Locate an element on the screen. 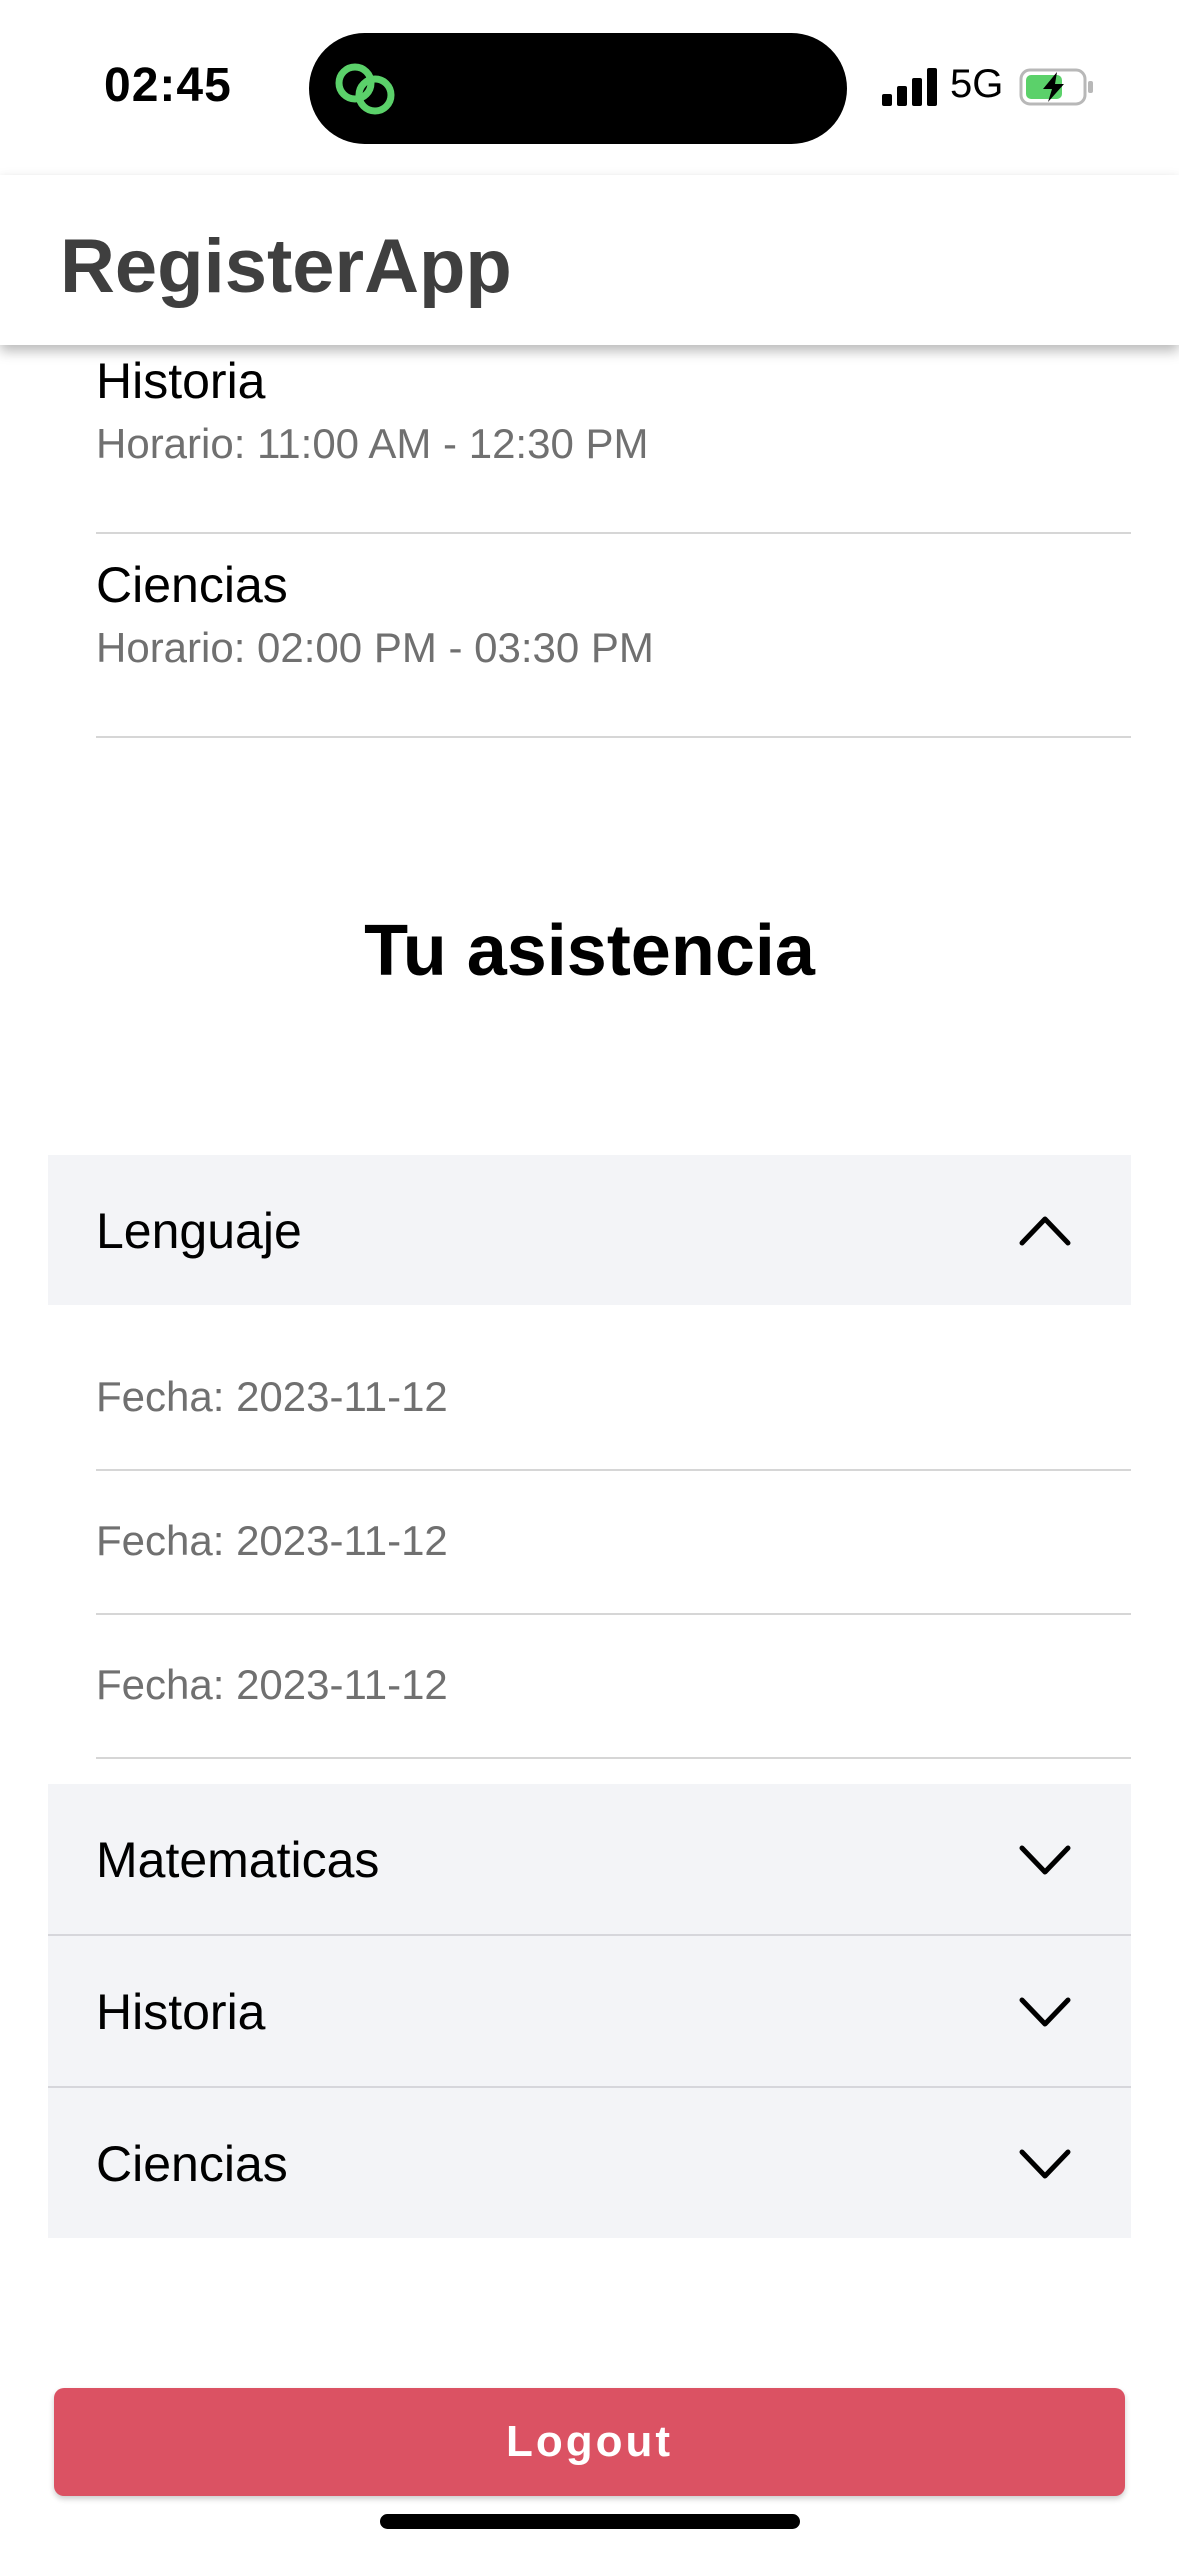  chevron-up-icon is located at coordinates (1045, 1231).